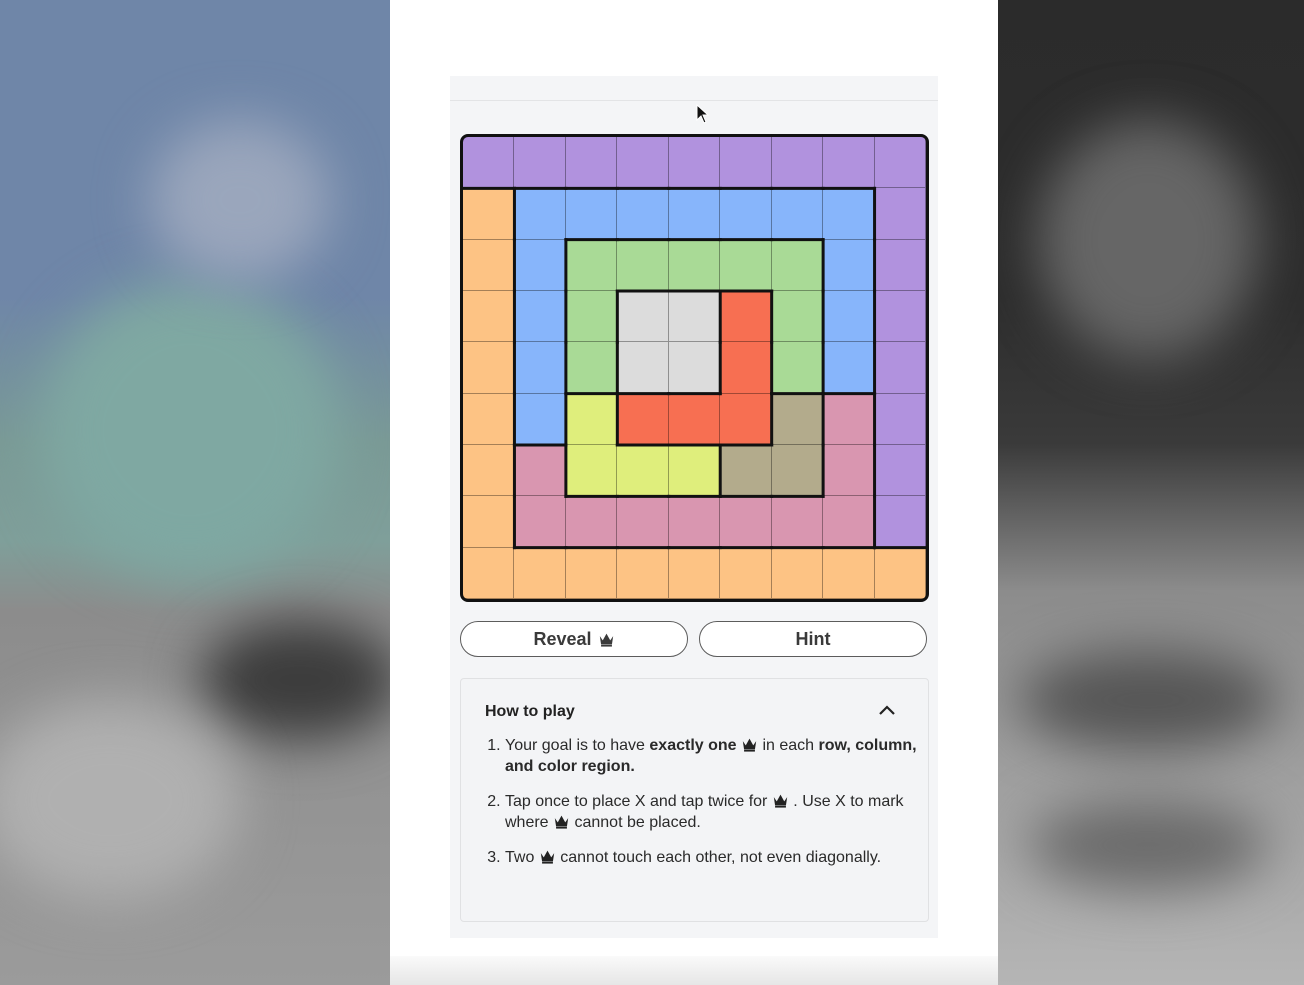 Image resolution: width=1304 pixels, height=985 pixels. I want to click on hint-button: Hint, so click(813, 639).